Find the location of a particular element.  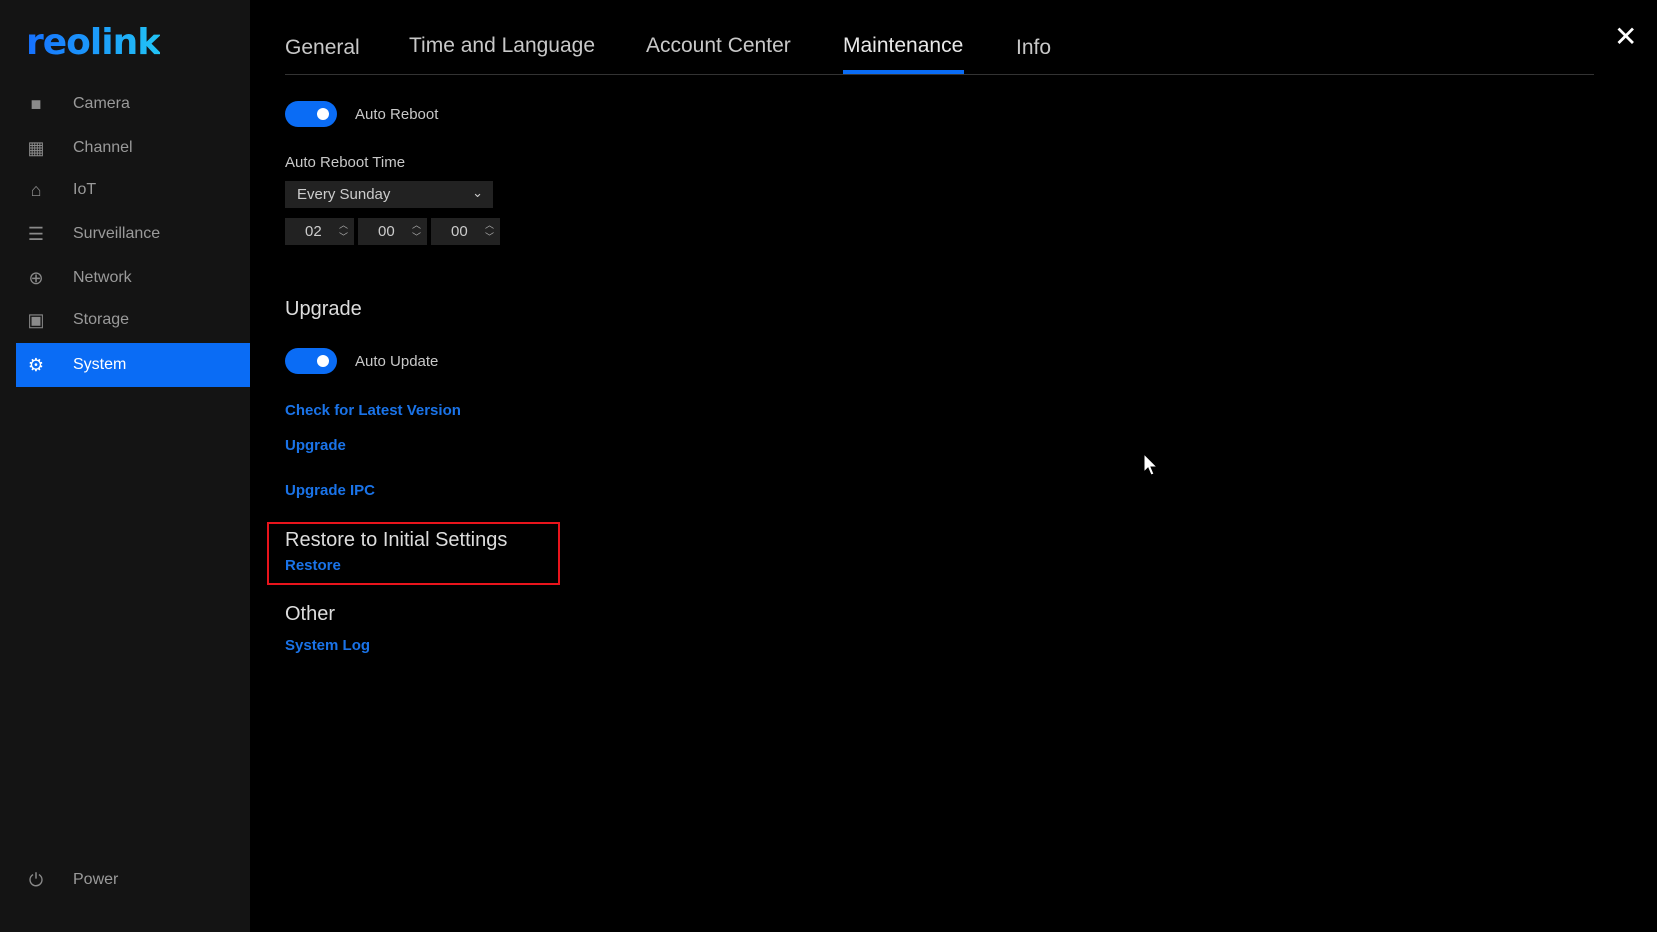

gear-icon: ⚙ is located at coordinates (36, 364).